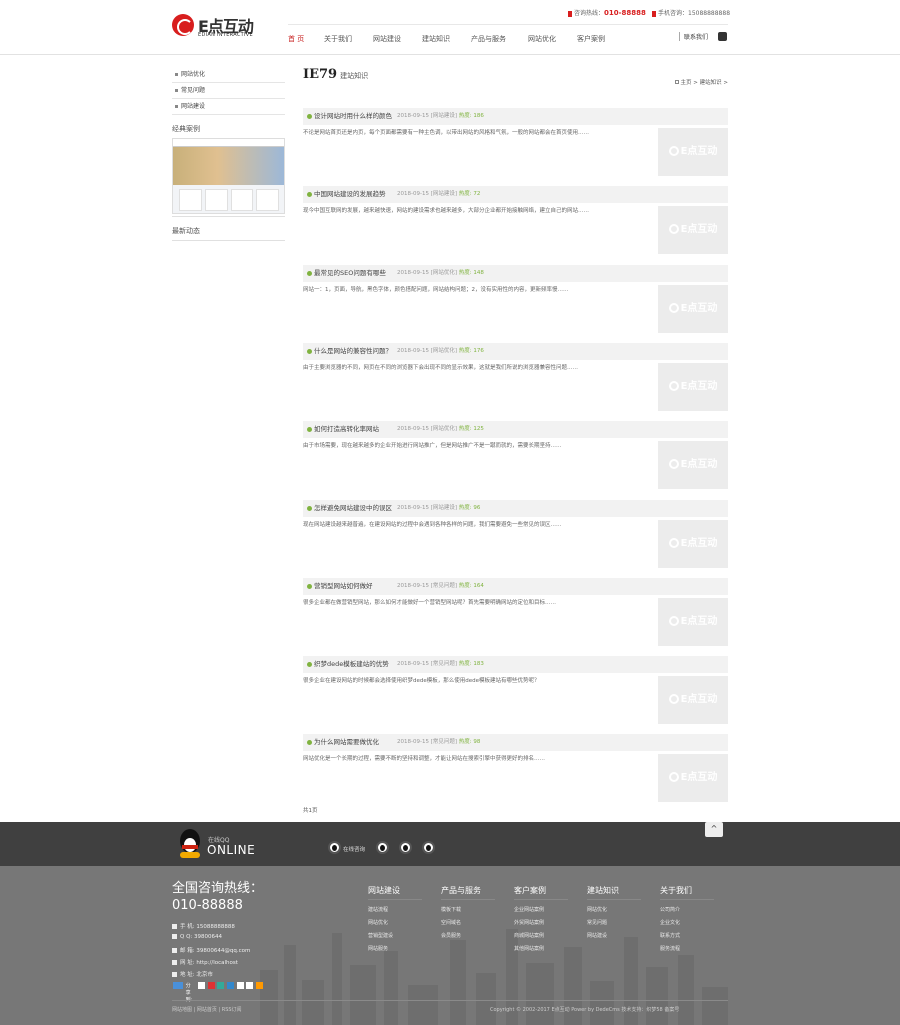 The width and height of the screenshot is (900, 1025). What do you see at coordinates (228, 107) in the screenshot?
I see `sidebar-item-website: 网站建设` at bounding box center [228, 107].